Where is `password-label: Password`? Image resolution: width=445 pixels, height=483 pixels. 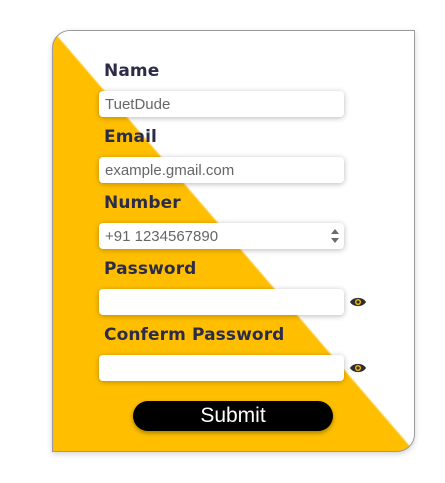
password-label: Password is located at coordinates (150, 269).